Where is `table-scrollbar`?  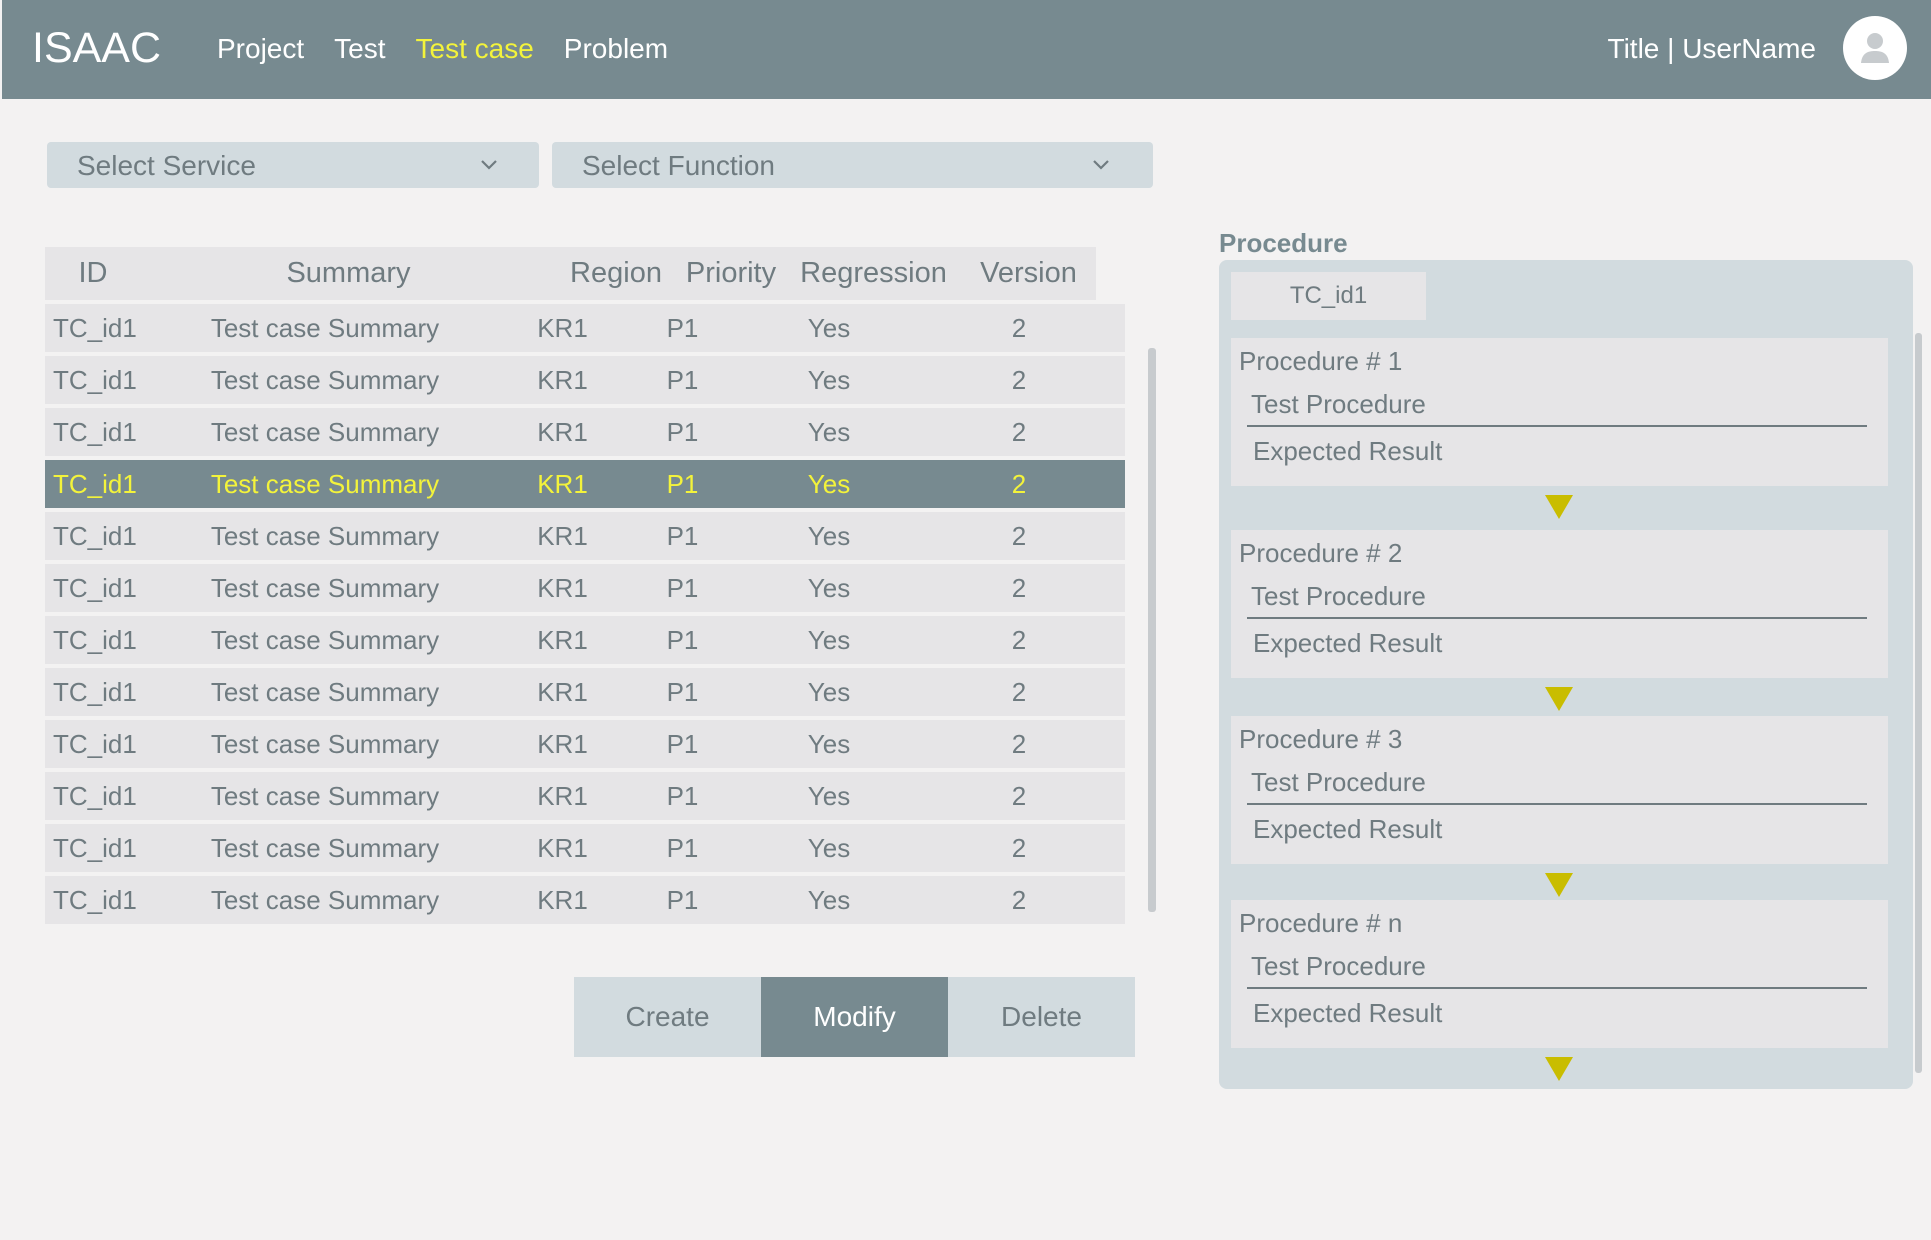 table-scrollbar is located at coordinates (1152, 630).